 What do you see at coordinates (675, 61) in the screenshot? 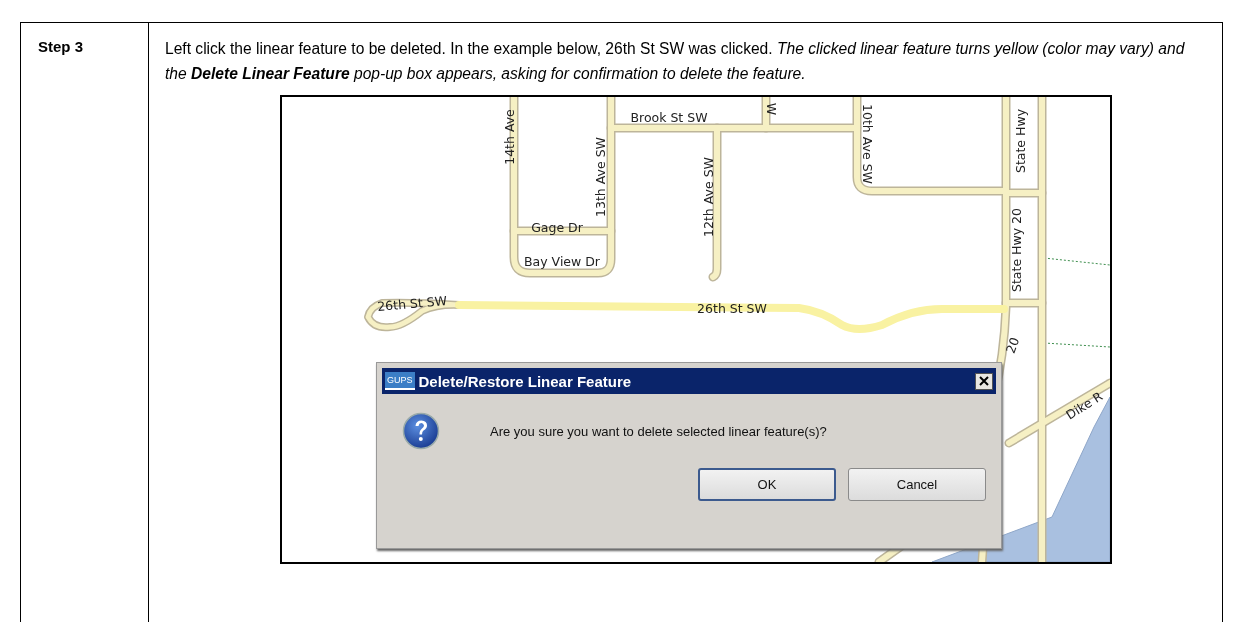
I see `instruction-text: Left click the linear feature to be deleted. In the example below, 26th St SW was clicked. The clicked linear feature turns yellow (color may vary) and the Delete Linear Feature pop-up box appears, asking for confirmation to delete the feature.` at bounding box center [675, 61].